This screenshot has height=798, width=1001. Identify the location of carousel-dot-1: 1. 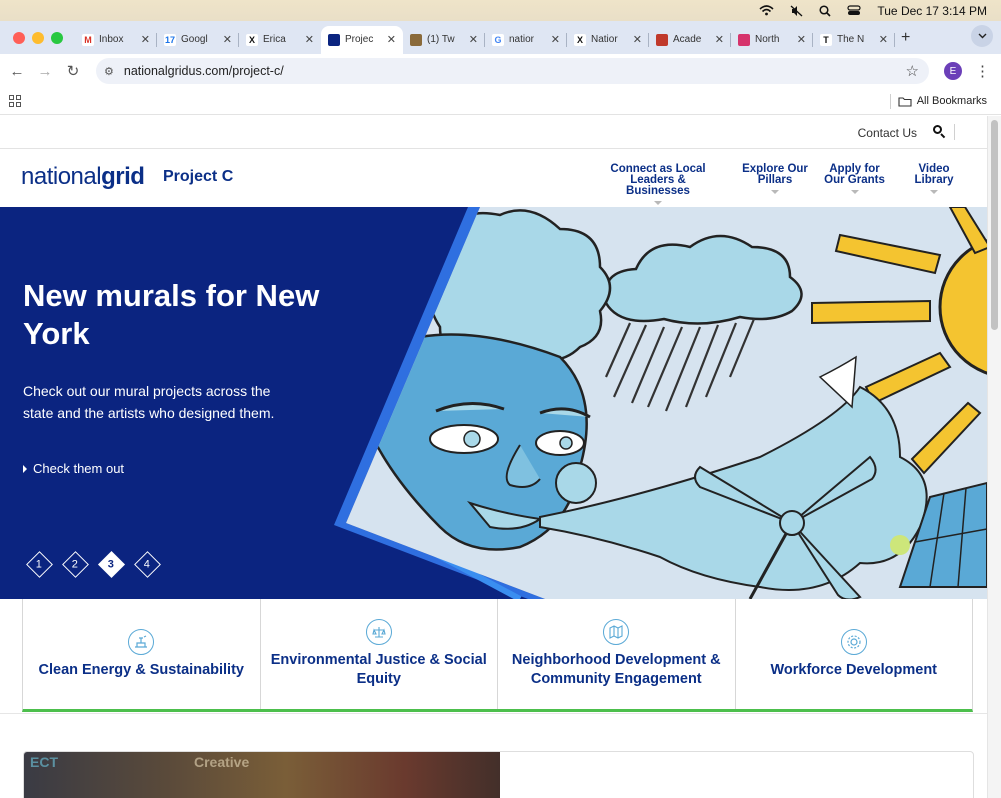
(39, 564).